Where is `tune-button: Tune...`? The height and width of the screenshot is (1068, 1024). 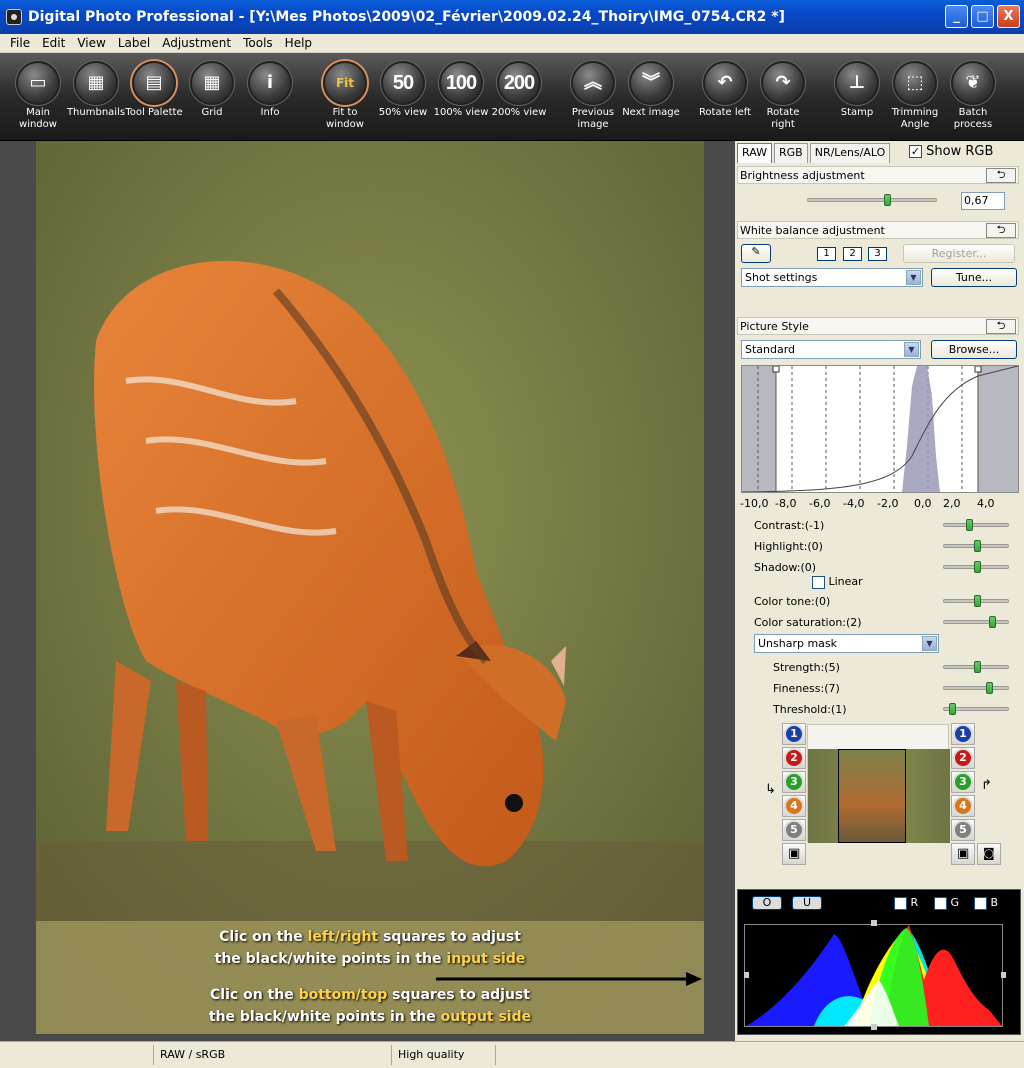 tune-button: Tune... is located at coordinates (974, 277).